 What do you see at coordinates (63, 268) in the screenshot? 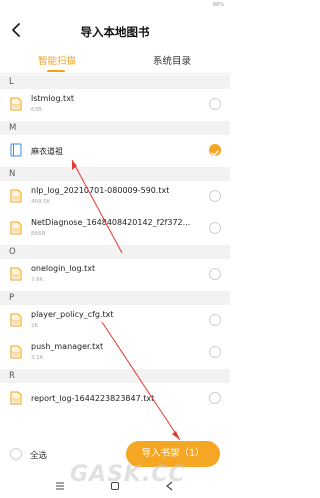
I see `file-name: onelogin_log.txt` at bounding box center [63, 268].